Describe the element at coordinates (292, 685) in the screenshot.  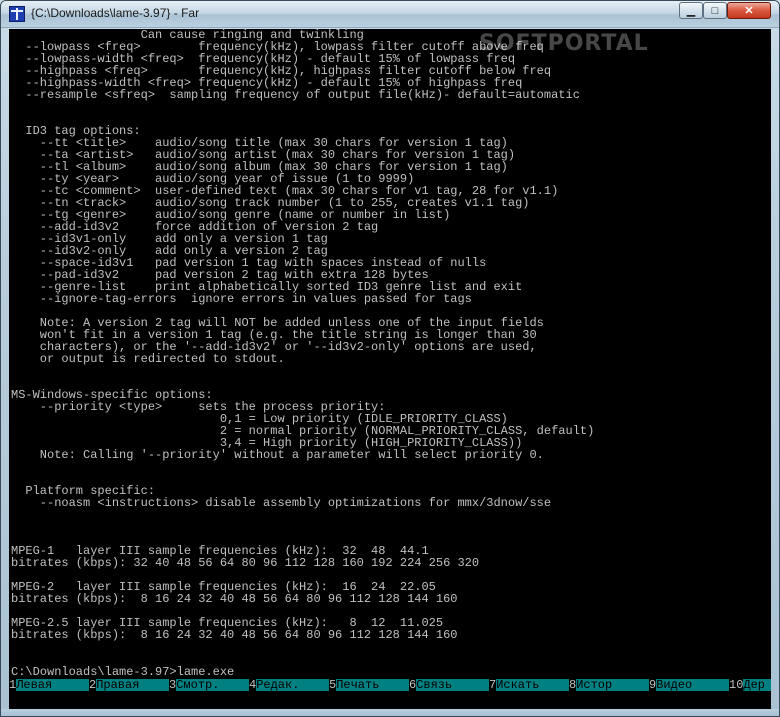
I see `fkey-label: Редак.` at that location.